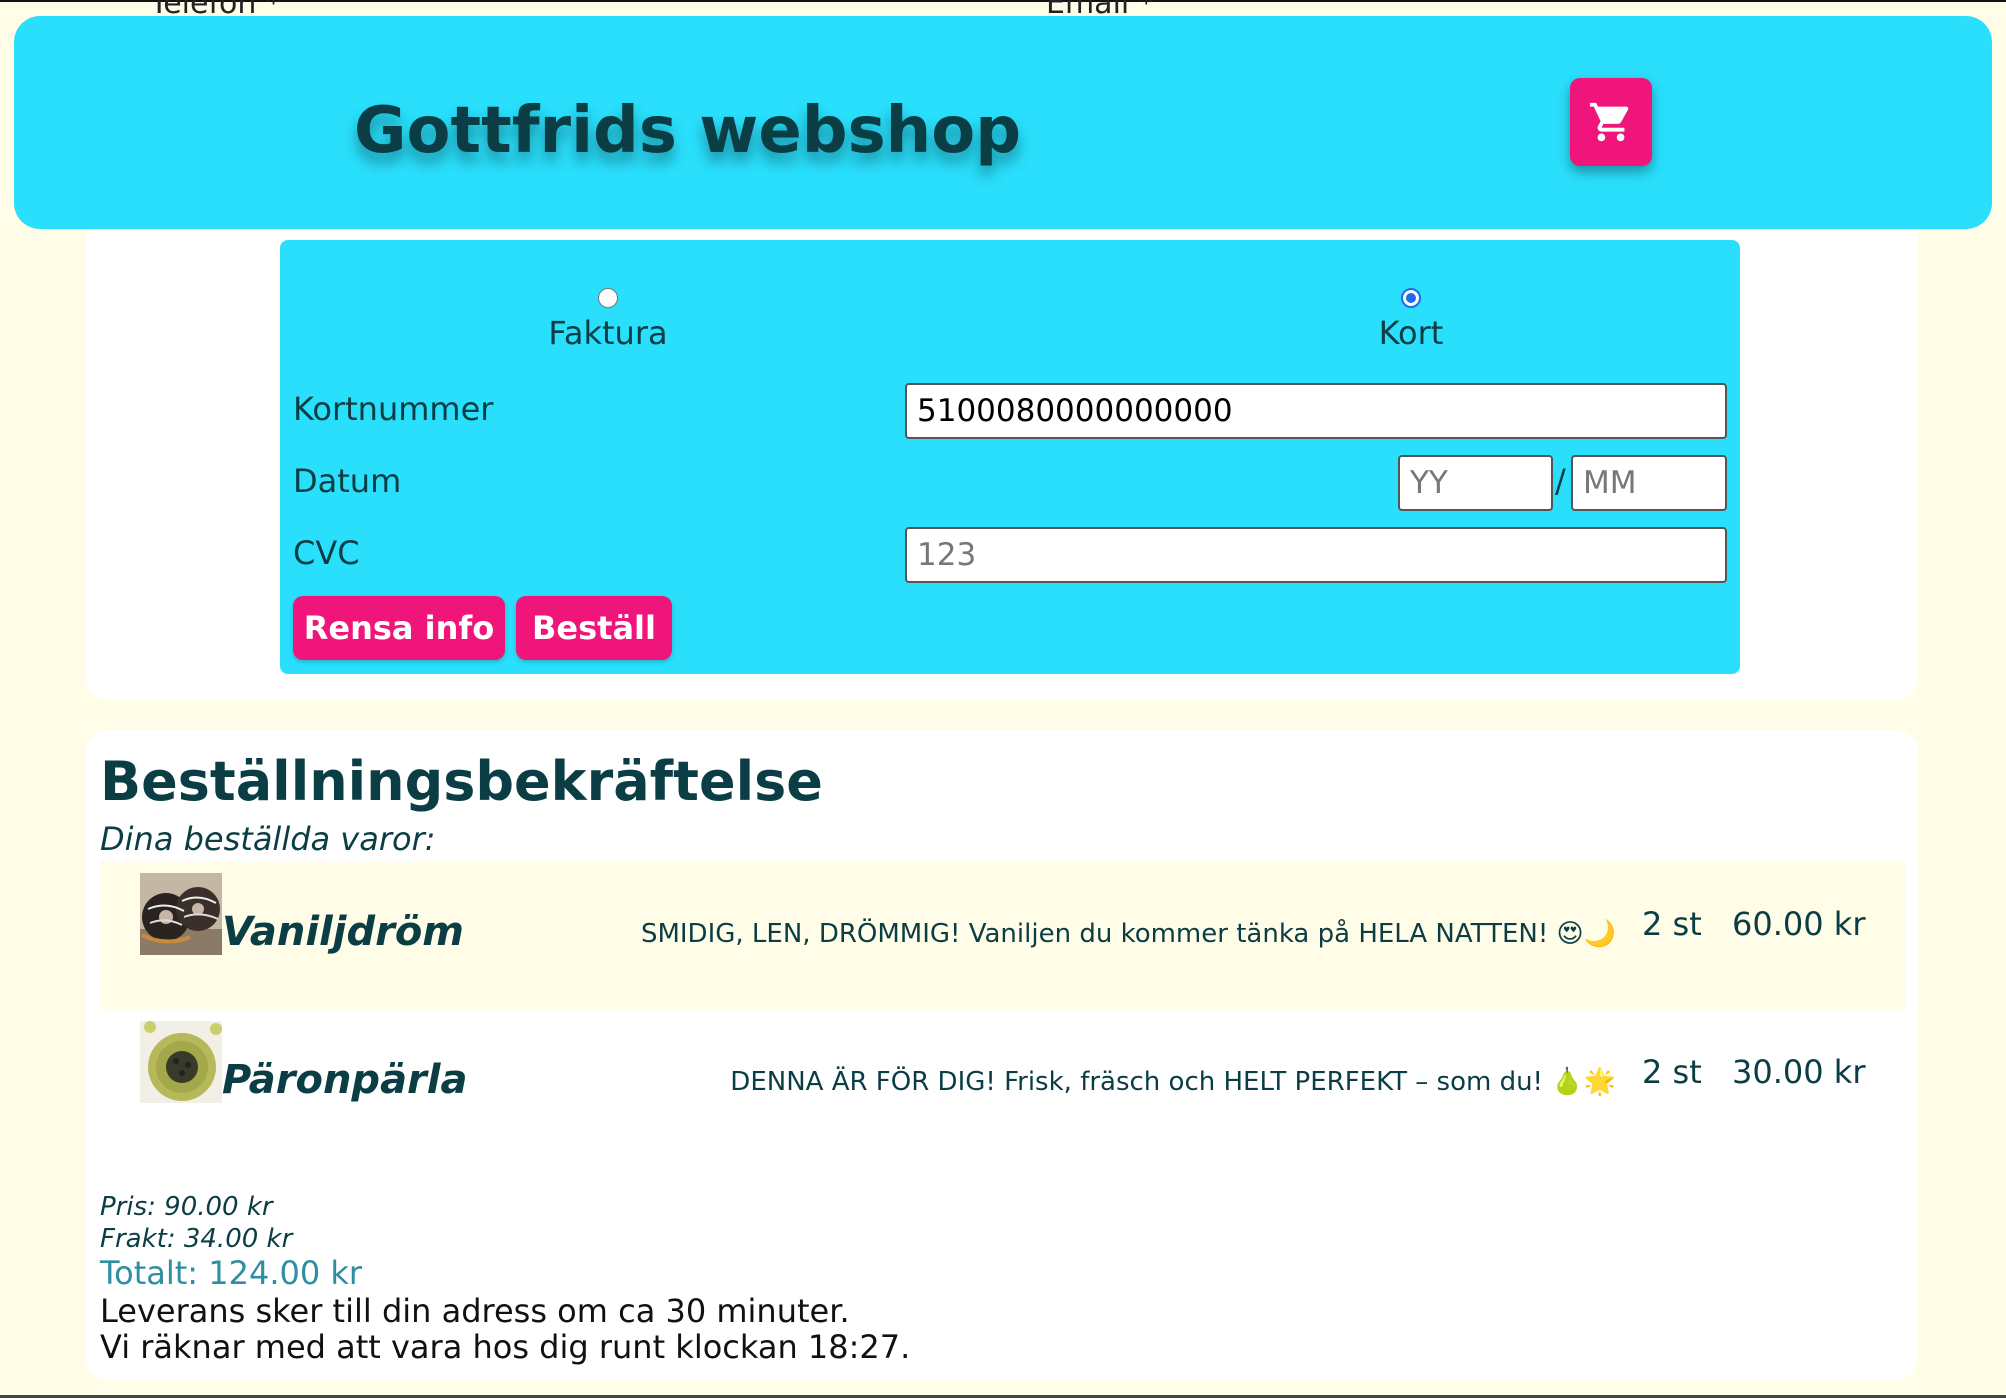  I want to click on cart-button, so click(1611, 122).